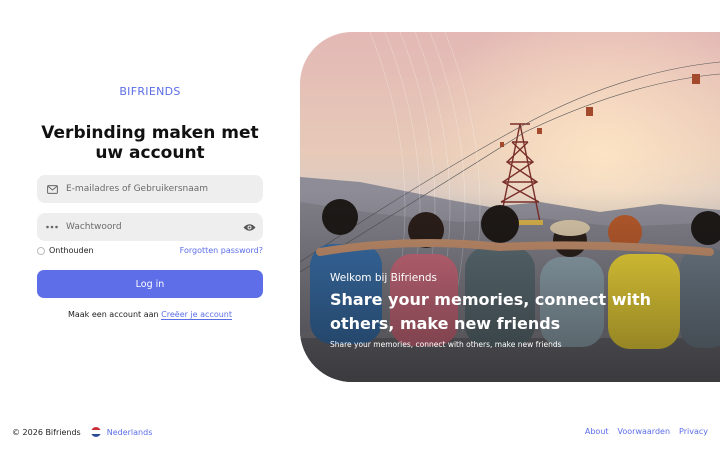 The image size is (720, 450). What do you see at coordinates (197, 315) in the screenshot?
I see `signup-link: Creëer je account` at bounding box center [197, 315].